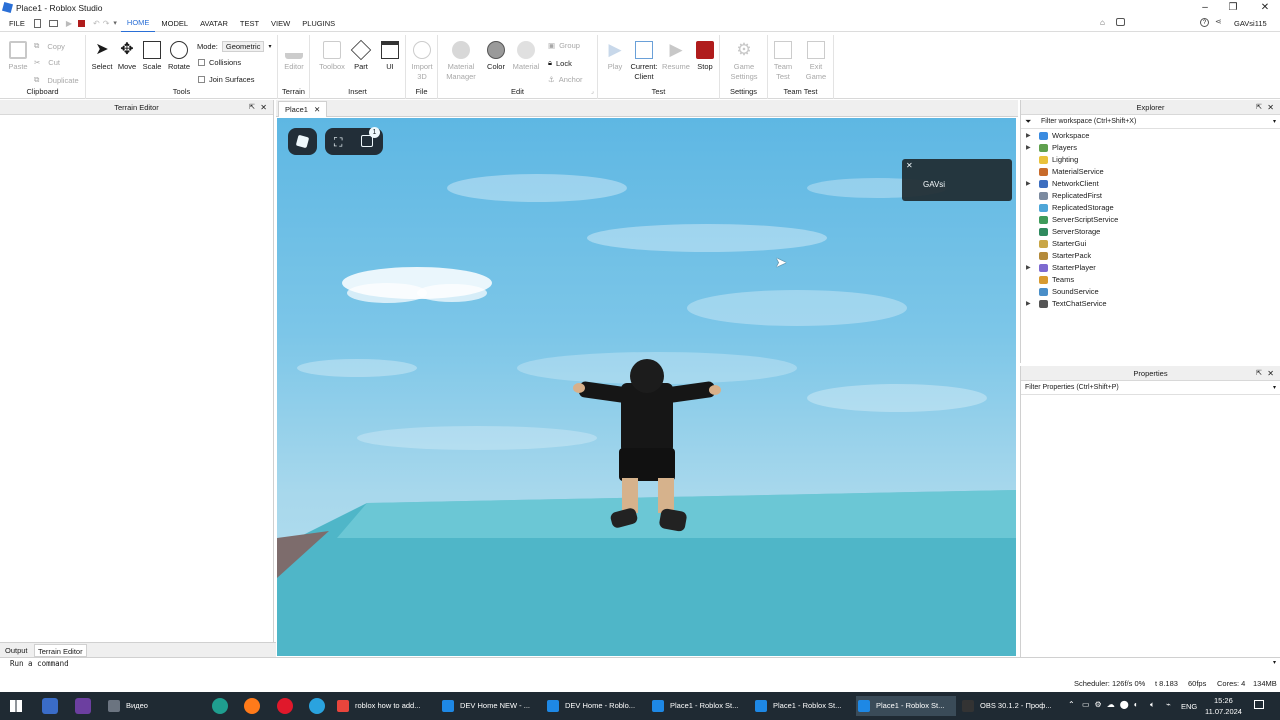 This screenshot has height=720, width=1280. I want to click on explorer-item: ReplicatedStorage, so click(1150, 208).